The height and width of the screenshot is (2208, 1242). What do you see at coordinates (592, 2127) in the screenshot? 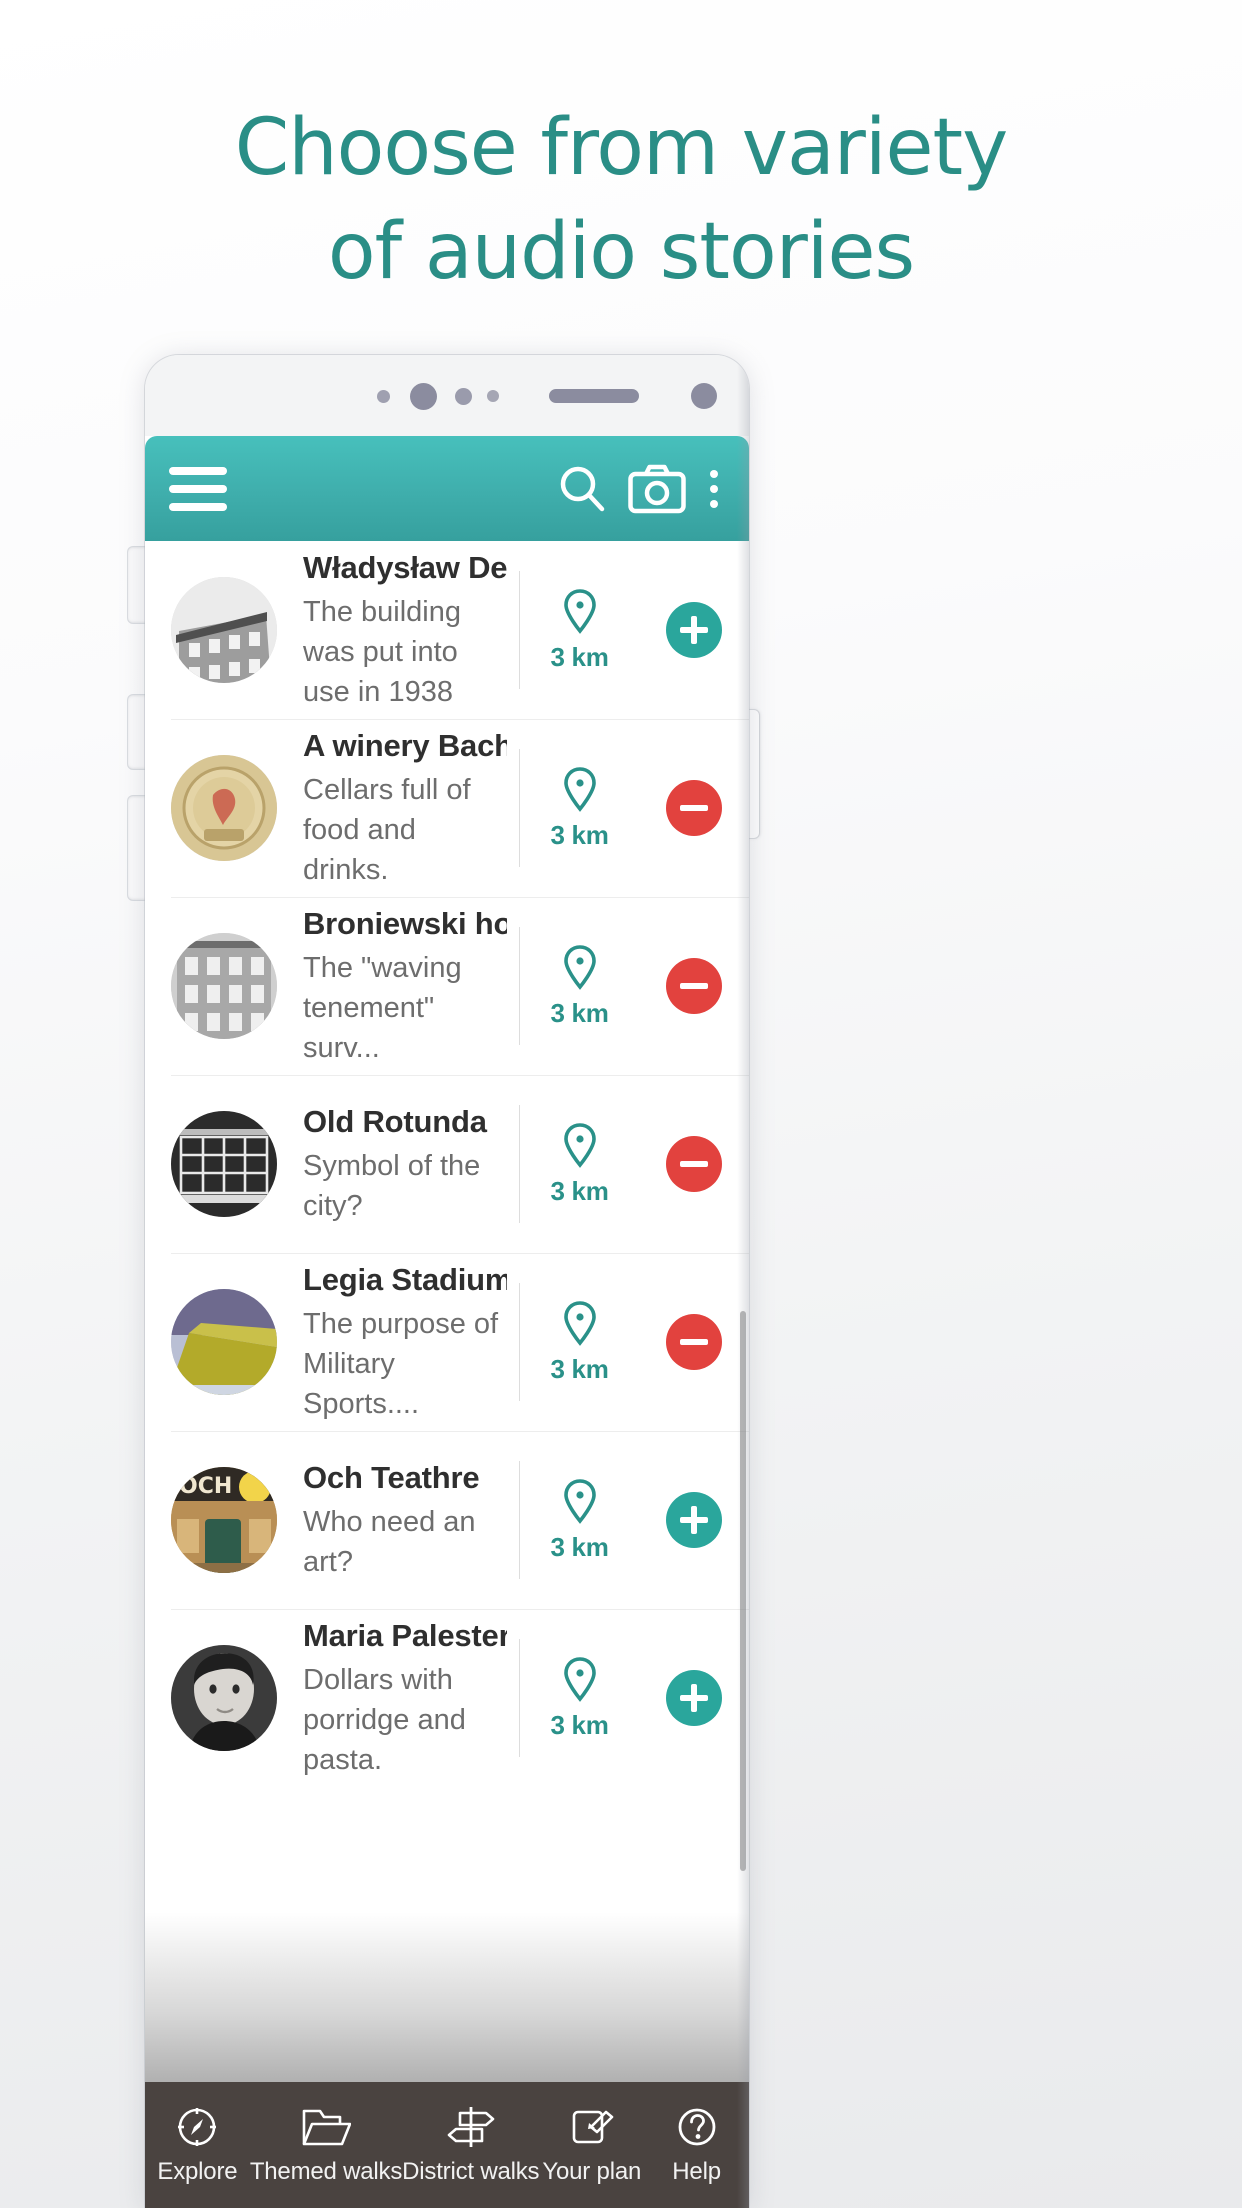
I see `edit-square-icon` at bounding box center [592, 2127].